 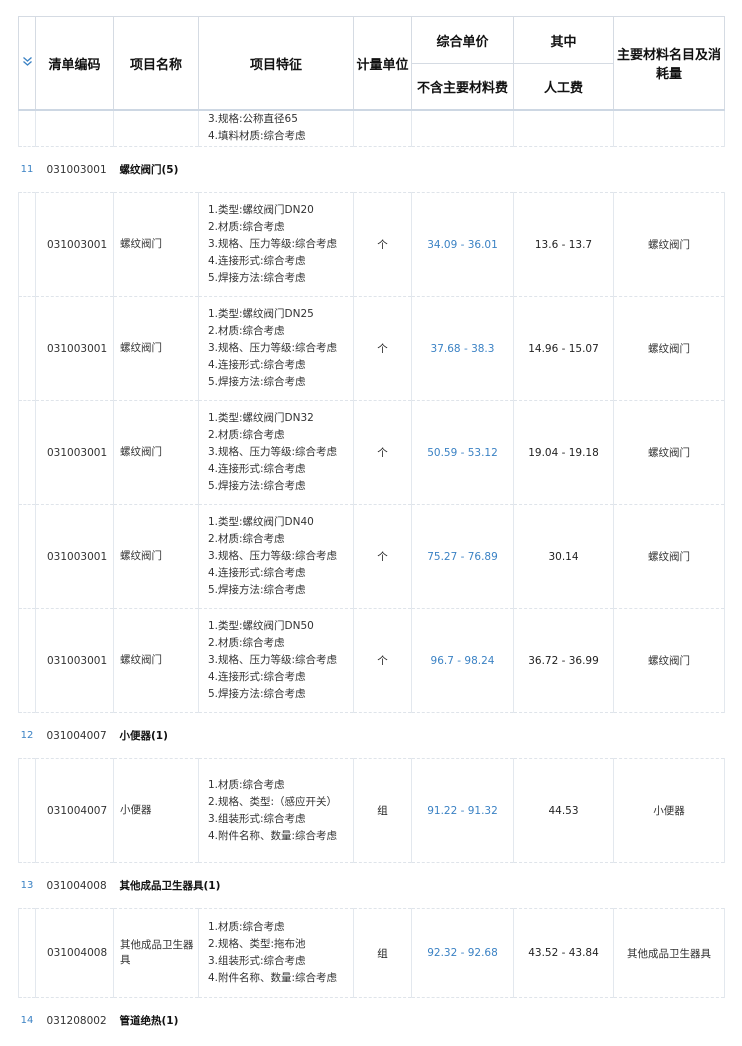 I want to click on group-title: 管道绝热(1), so click(x=419, y=1021).